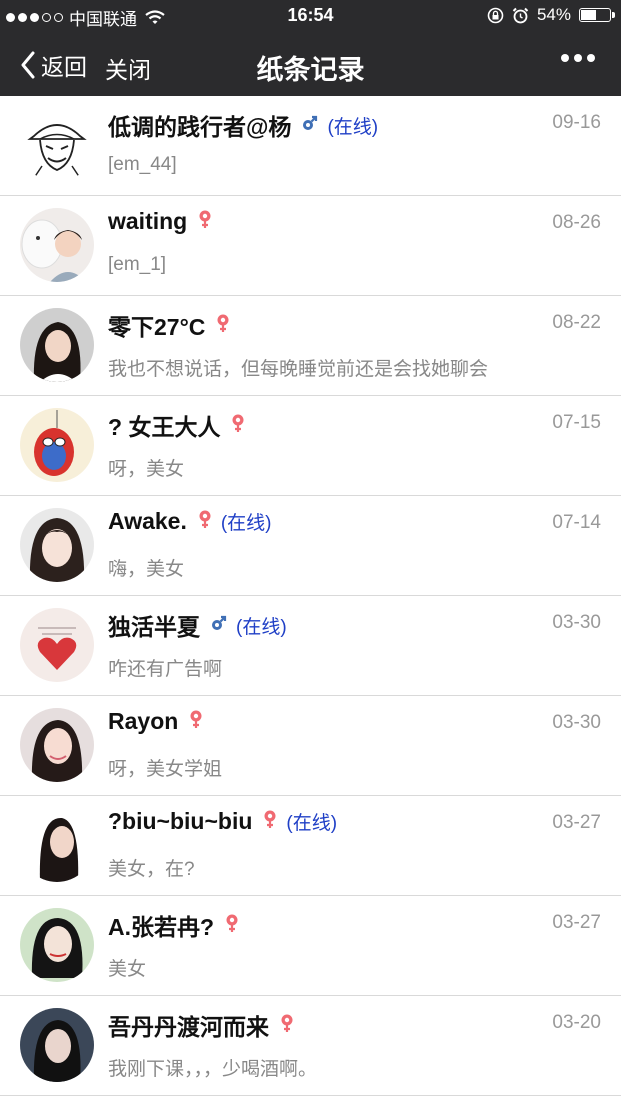 The width and height of the screenshot is (621, 1104). I want to click on battery-percent: 54%, so click(553, 14).